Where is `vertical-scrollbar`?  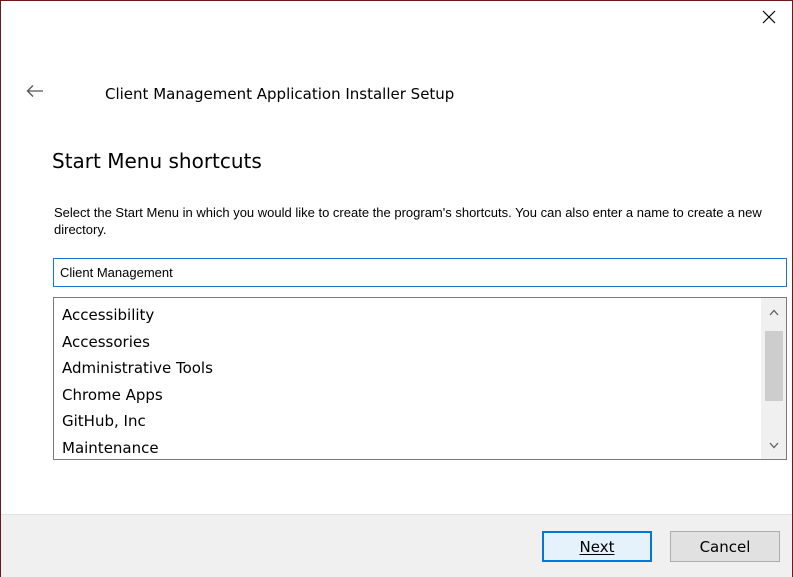
vertical-scrollbar is located at coordinates (773, 378).